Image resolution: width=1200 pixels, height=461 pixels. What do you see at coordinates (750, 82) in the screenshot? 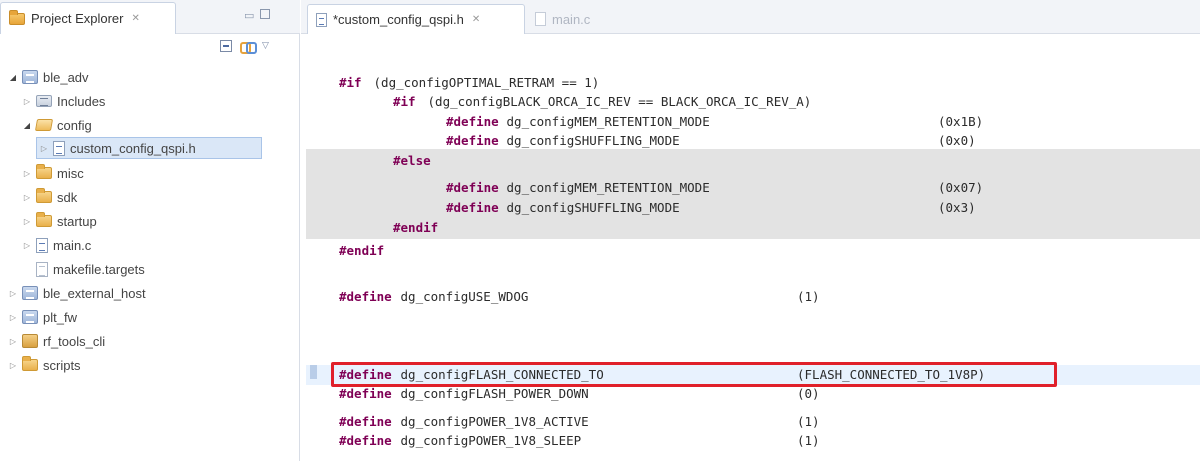
I see `code-line: #if (dg_configOPTIMAL_RETRAM == 1)` at bounding box center [750, 82].